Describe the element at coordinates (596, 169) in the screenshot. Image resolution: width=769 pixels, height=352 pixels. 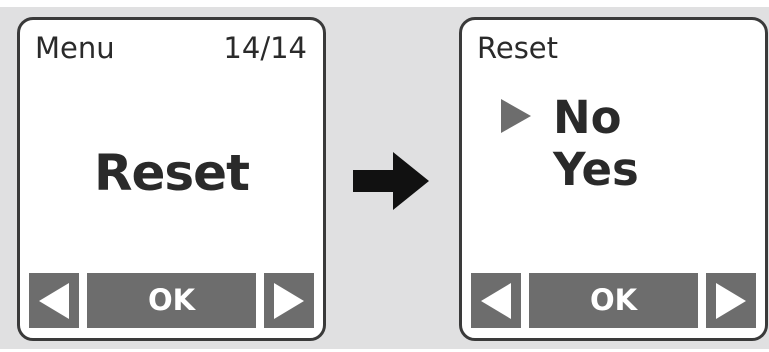
I see `option-yes: Yes` at that location.